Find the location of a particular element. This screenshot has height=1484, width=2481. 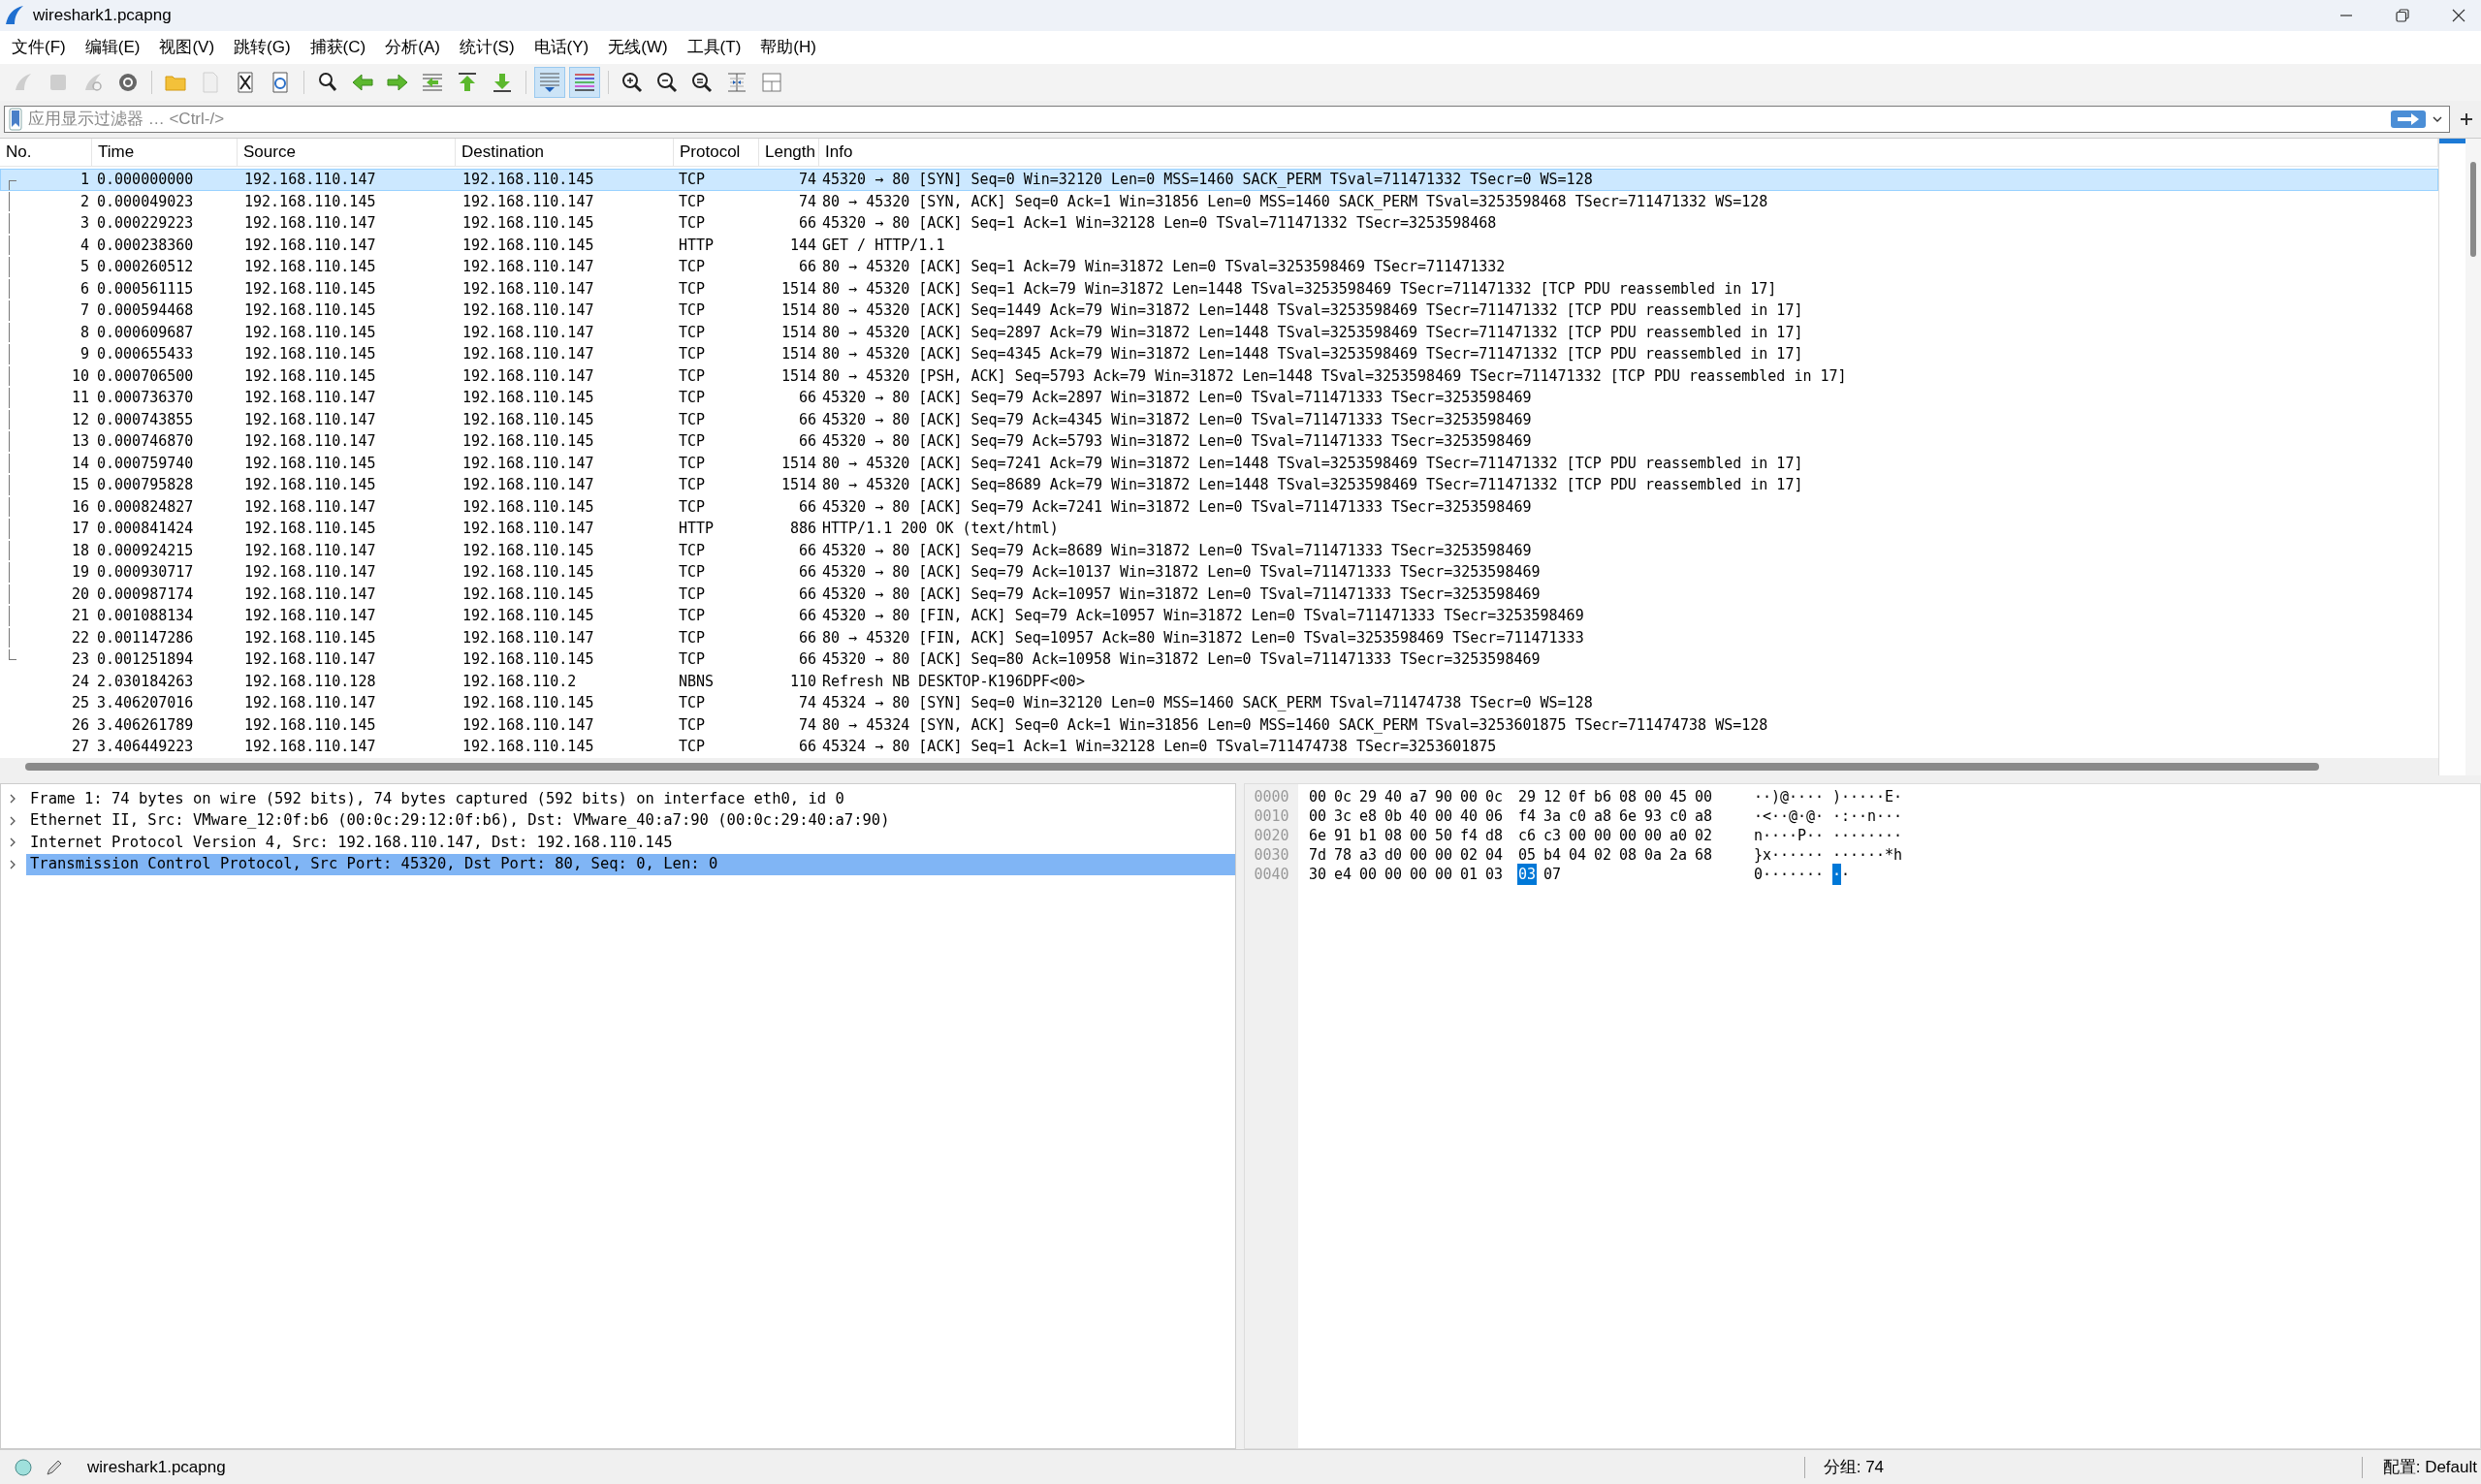

table-cell: 19 is located at coordinates (80, 572).